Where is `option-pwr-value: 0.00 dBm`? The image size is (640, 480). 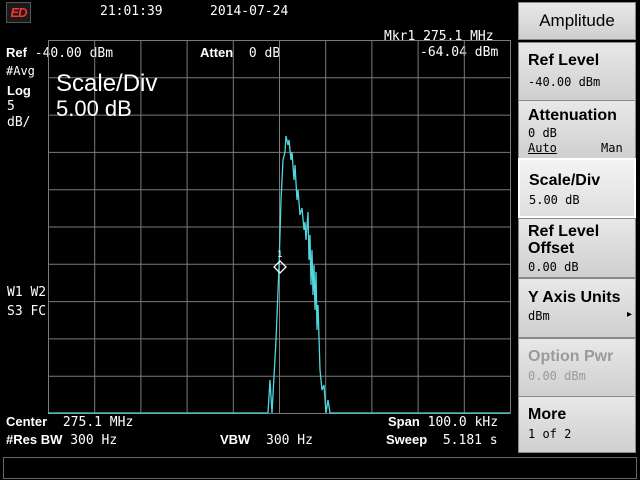 option-pwr-value: 0.00 dBm is located at coordinates (557, 376).